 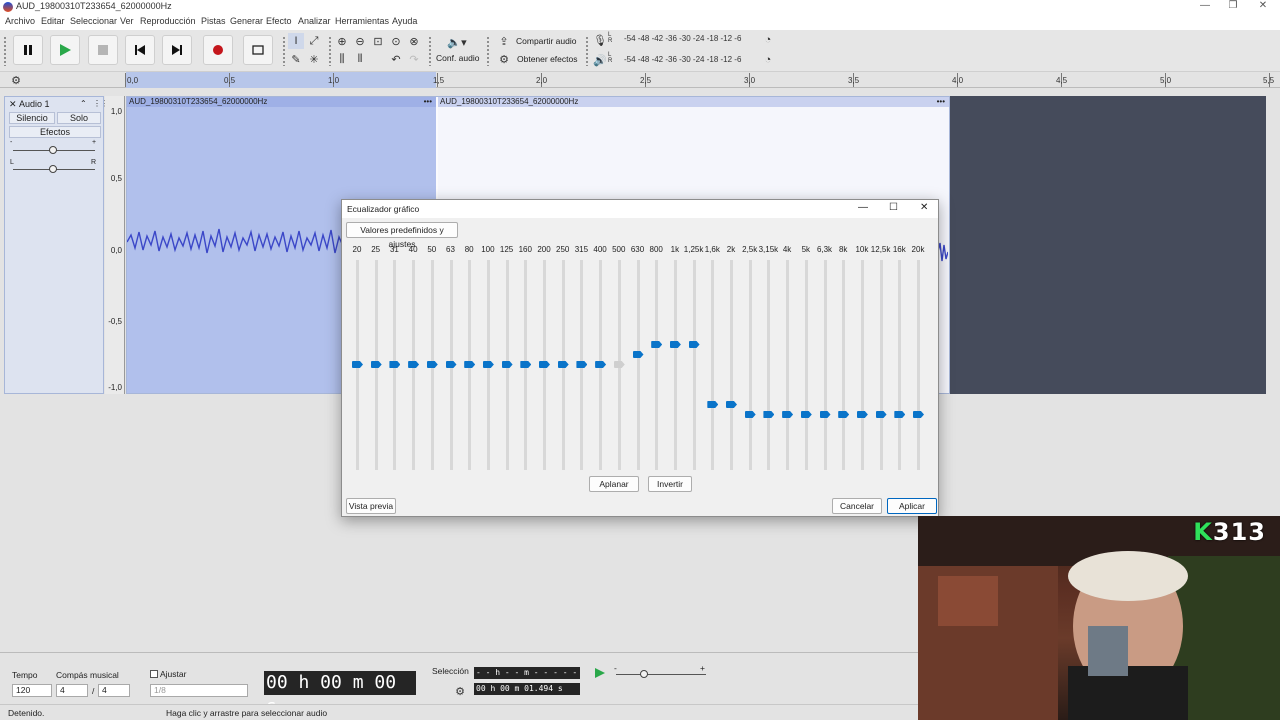 What do you see at coordinates (13, 104) in the screenshot?
I see `track-close-icon: ✕` at bounding box center [13, 104].